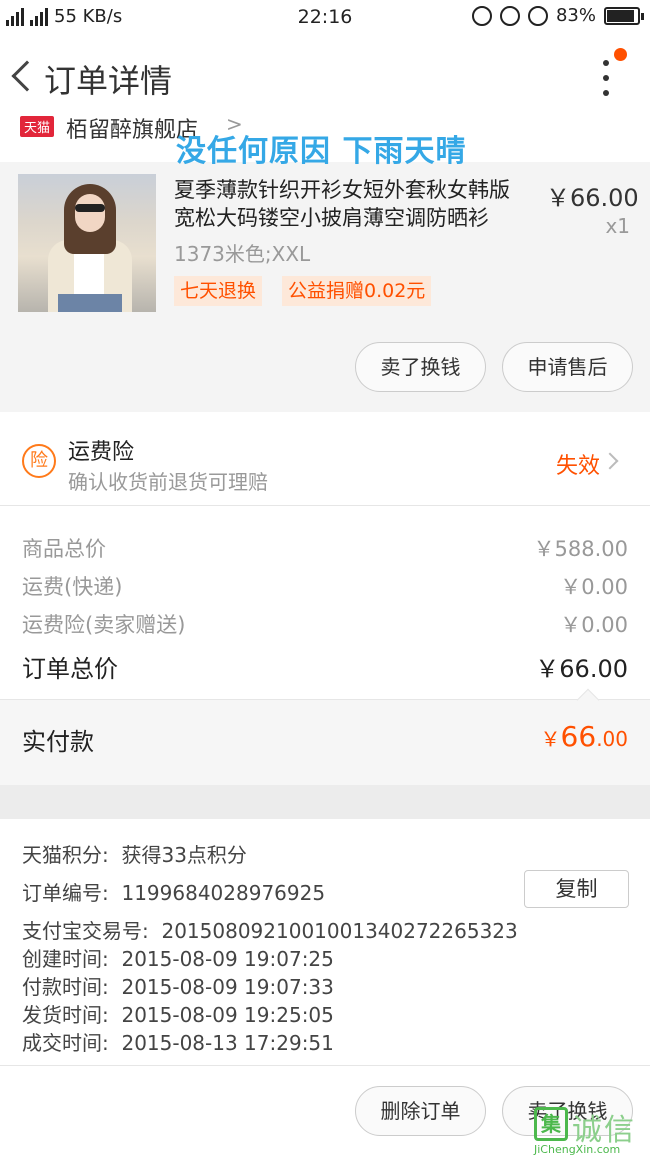 This screenshot has width=650, height=1155. Describe the element at coordinates (227, 1015) in the screenshot. I see `shipped-time-value: 2015-08-09 19:25:05` at that location.